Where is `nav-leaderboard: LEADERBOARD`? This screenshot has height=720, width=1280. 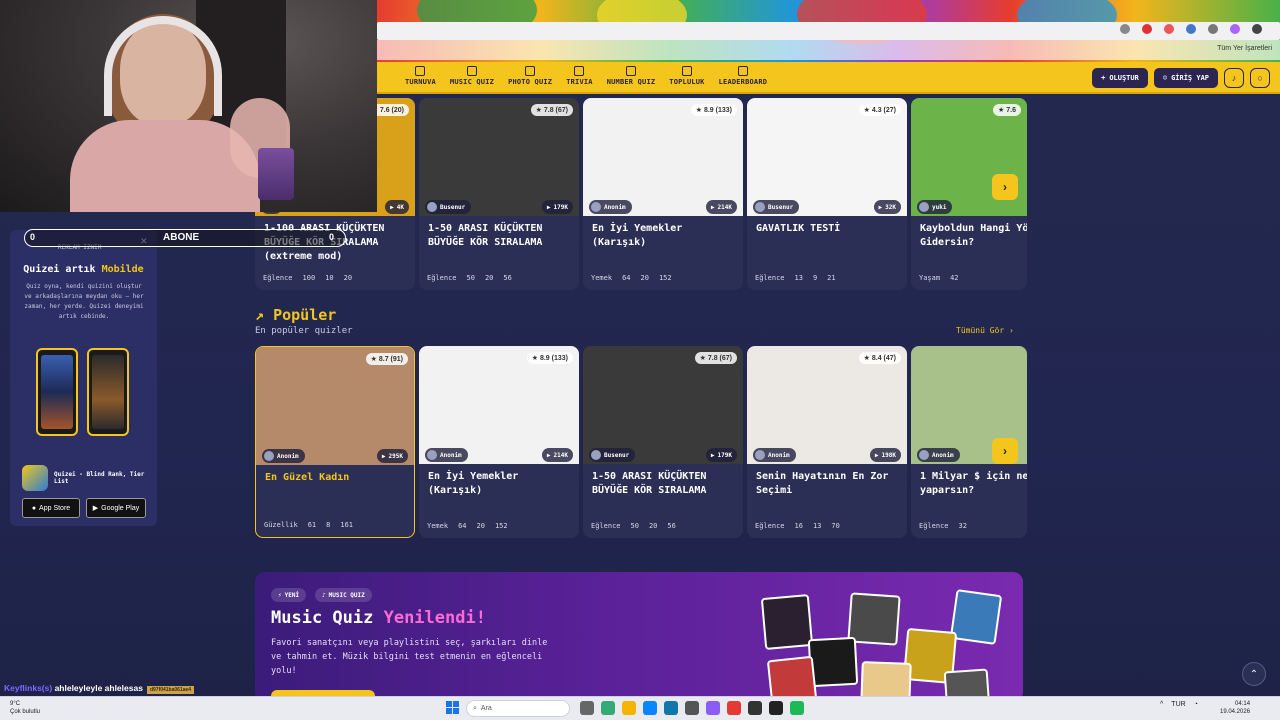 nav-leaderboard: LEADERBOARD is located at coordinates (743, 76).